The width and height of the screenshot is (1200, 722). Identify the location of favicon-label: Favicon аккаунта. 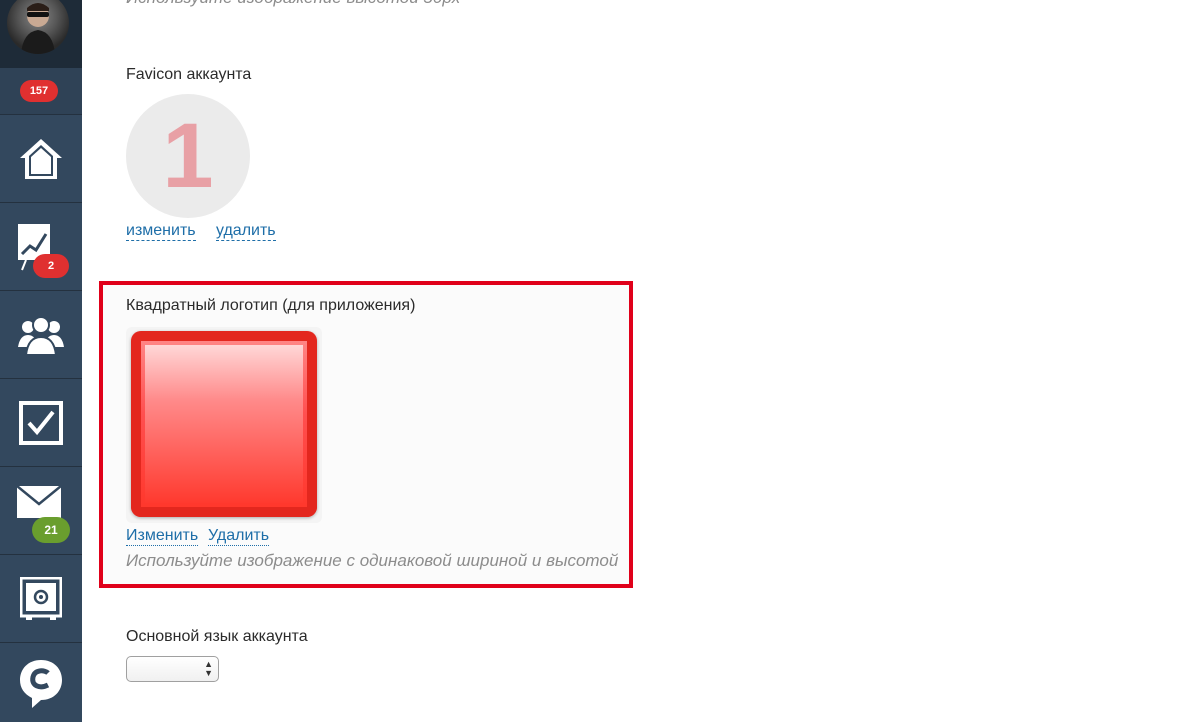
(189, 74).